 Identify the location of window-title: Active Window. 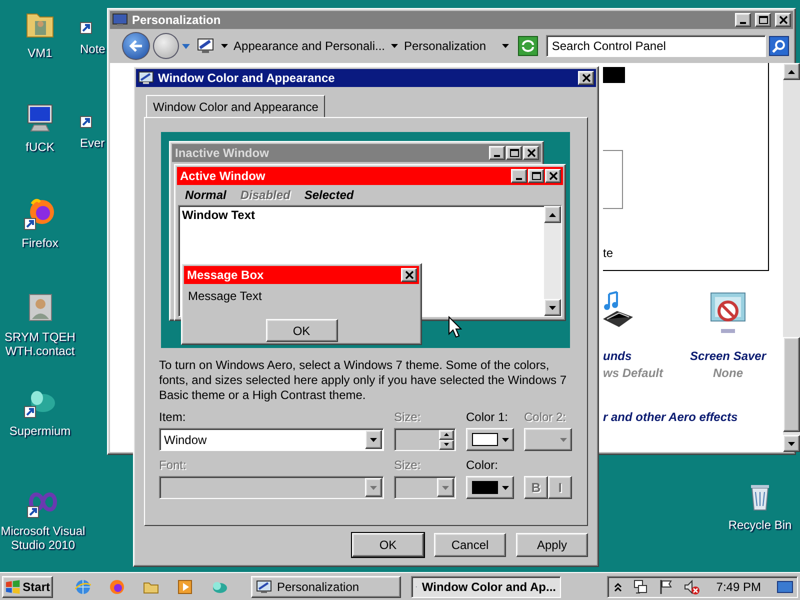
(223, 176).